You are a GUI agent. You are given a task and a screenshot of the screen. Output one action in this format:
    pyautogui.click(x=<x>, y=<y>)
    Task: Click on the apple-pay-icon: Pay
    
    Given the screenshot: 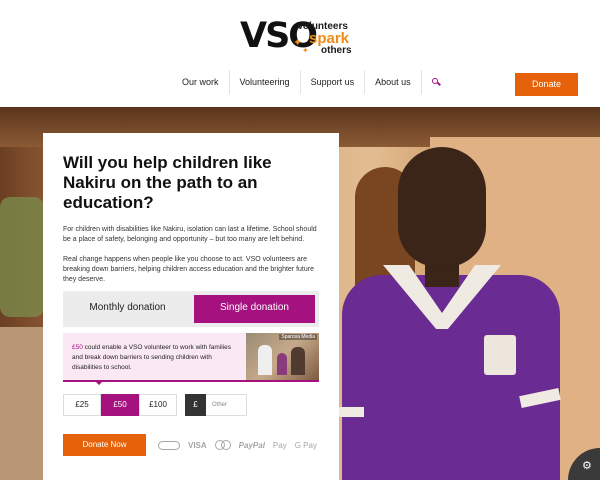 What is the action you would take?
    pyautogui.click(x=279, y=445)
    